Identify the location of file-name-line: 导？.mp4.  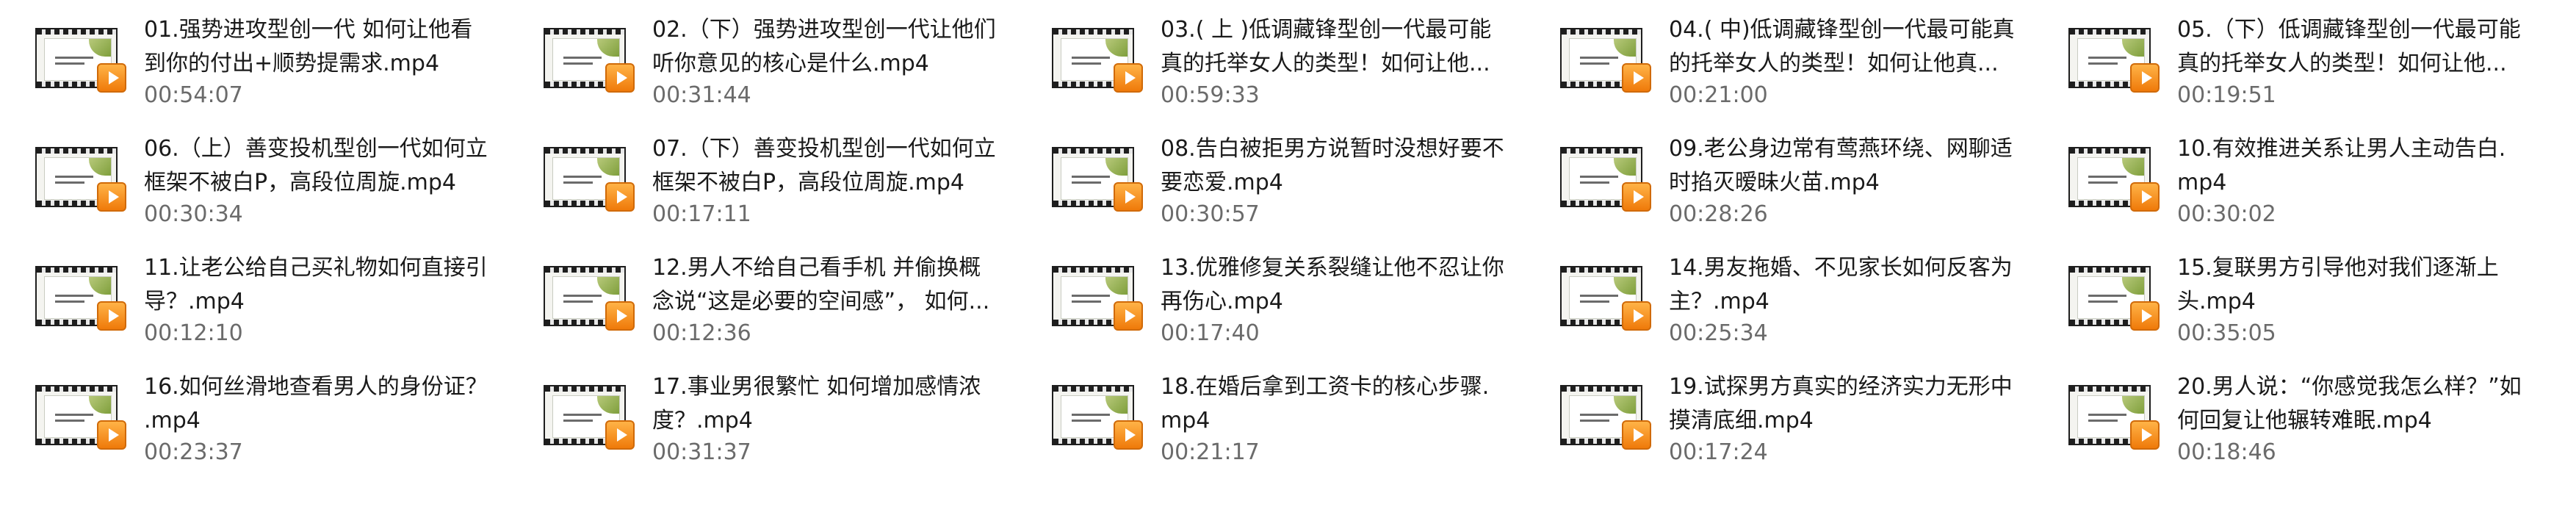
(194, 301).